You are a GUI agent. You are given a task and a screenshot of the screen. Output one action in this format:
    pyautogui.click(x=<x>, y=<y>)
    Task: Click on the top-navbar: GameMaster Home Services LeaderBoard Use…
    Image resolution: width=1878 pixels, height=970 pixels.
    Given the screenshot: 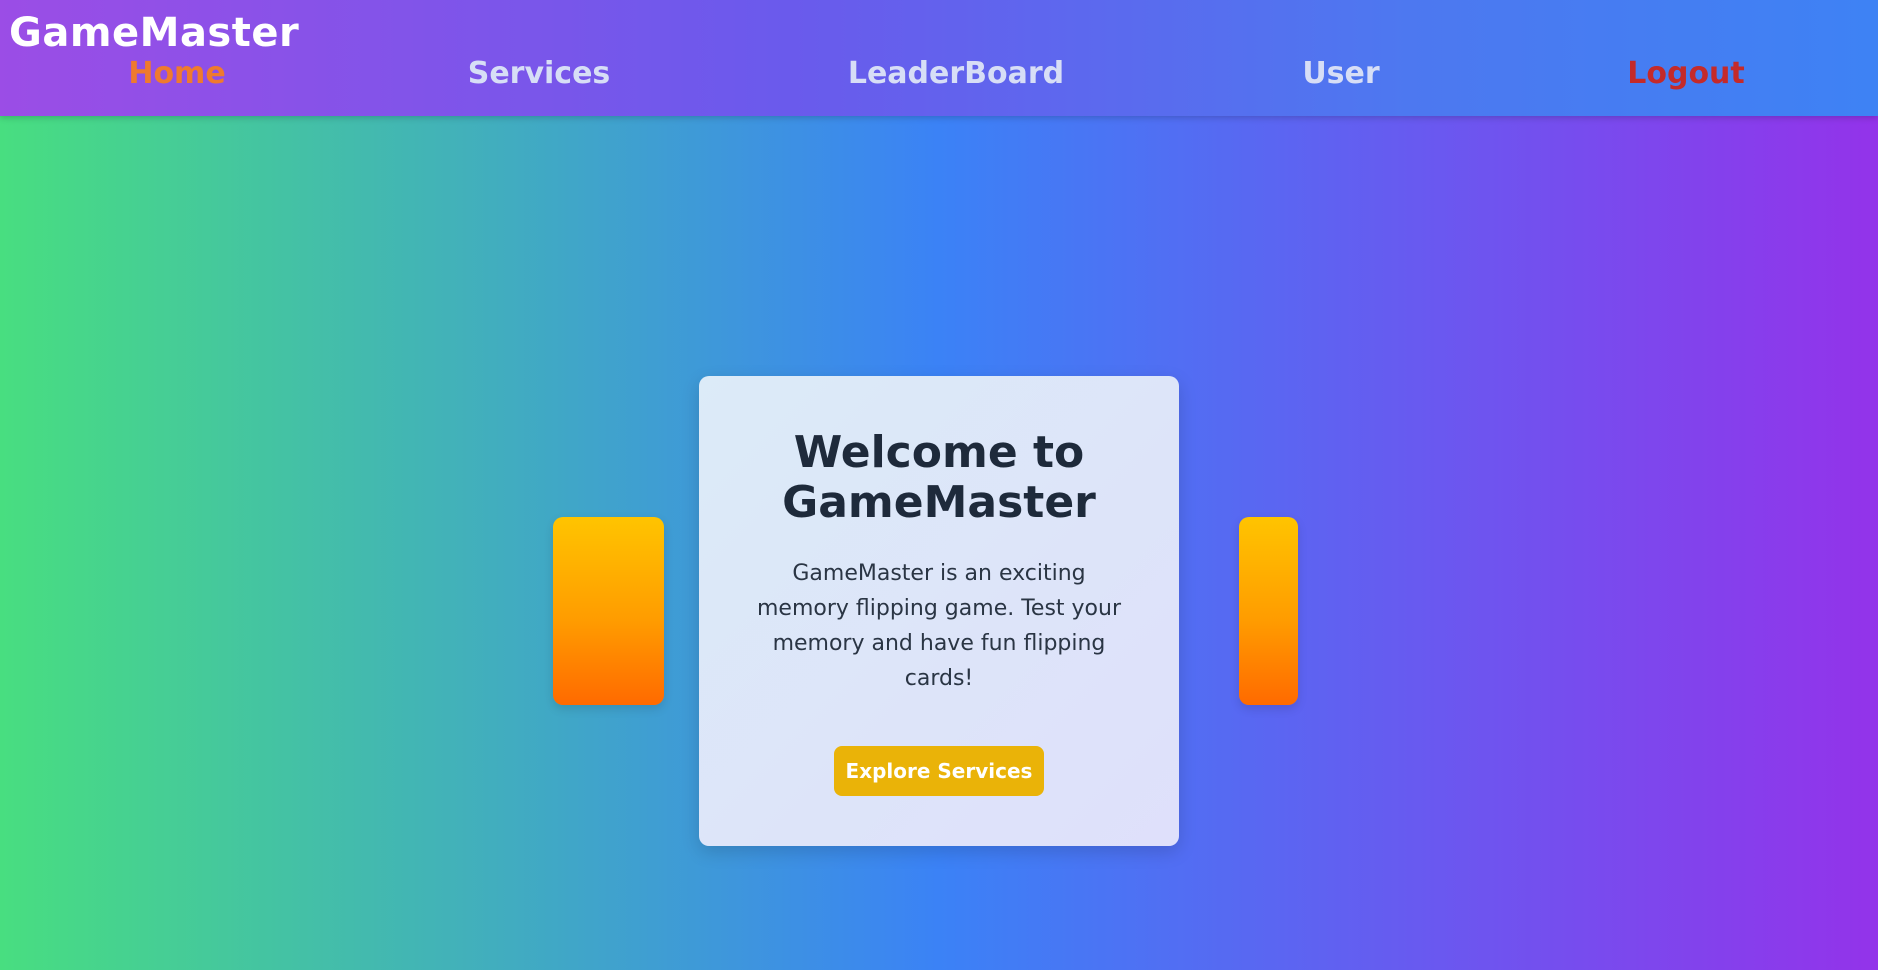 What is the action you would take?
    pyautogui.click(x=939, y=58)
    